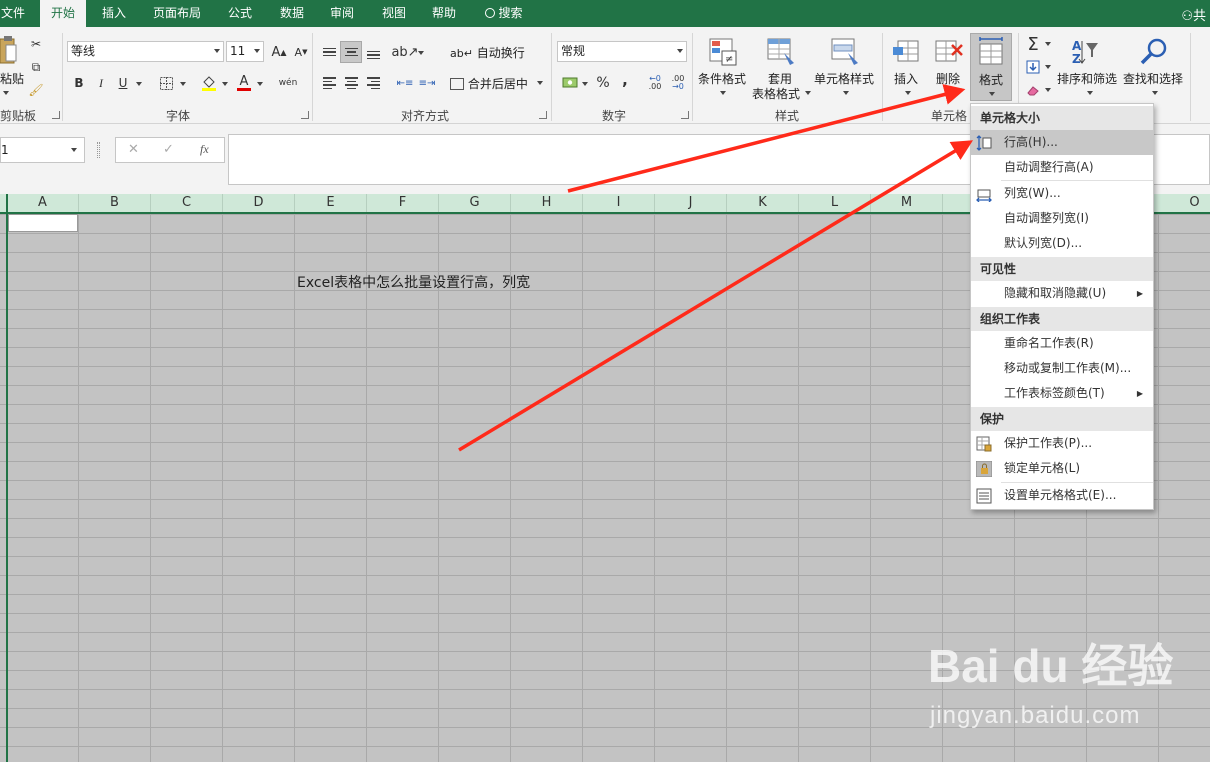  Describe the element at coordinates (79, 83) in the screenshot. I see `bold-button: B` at that location.